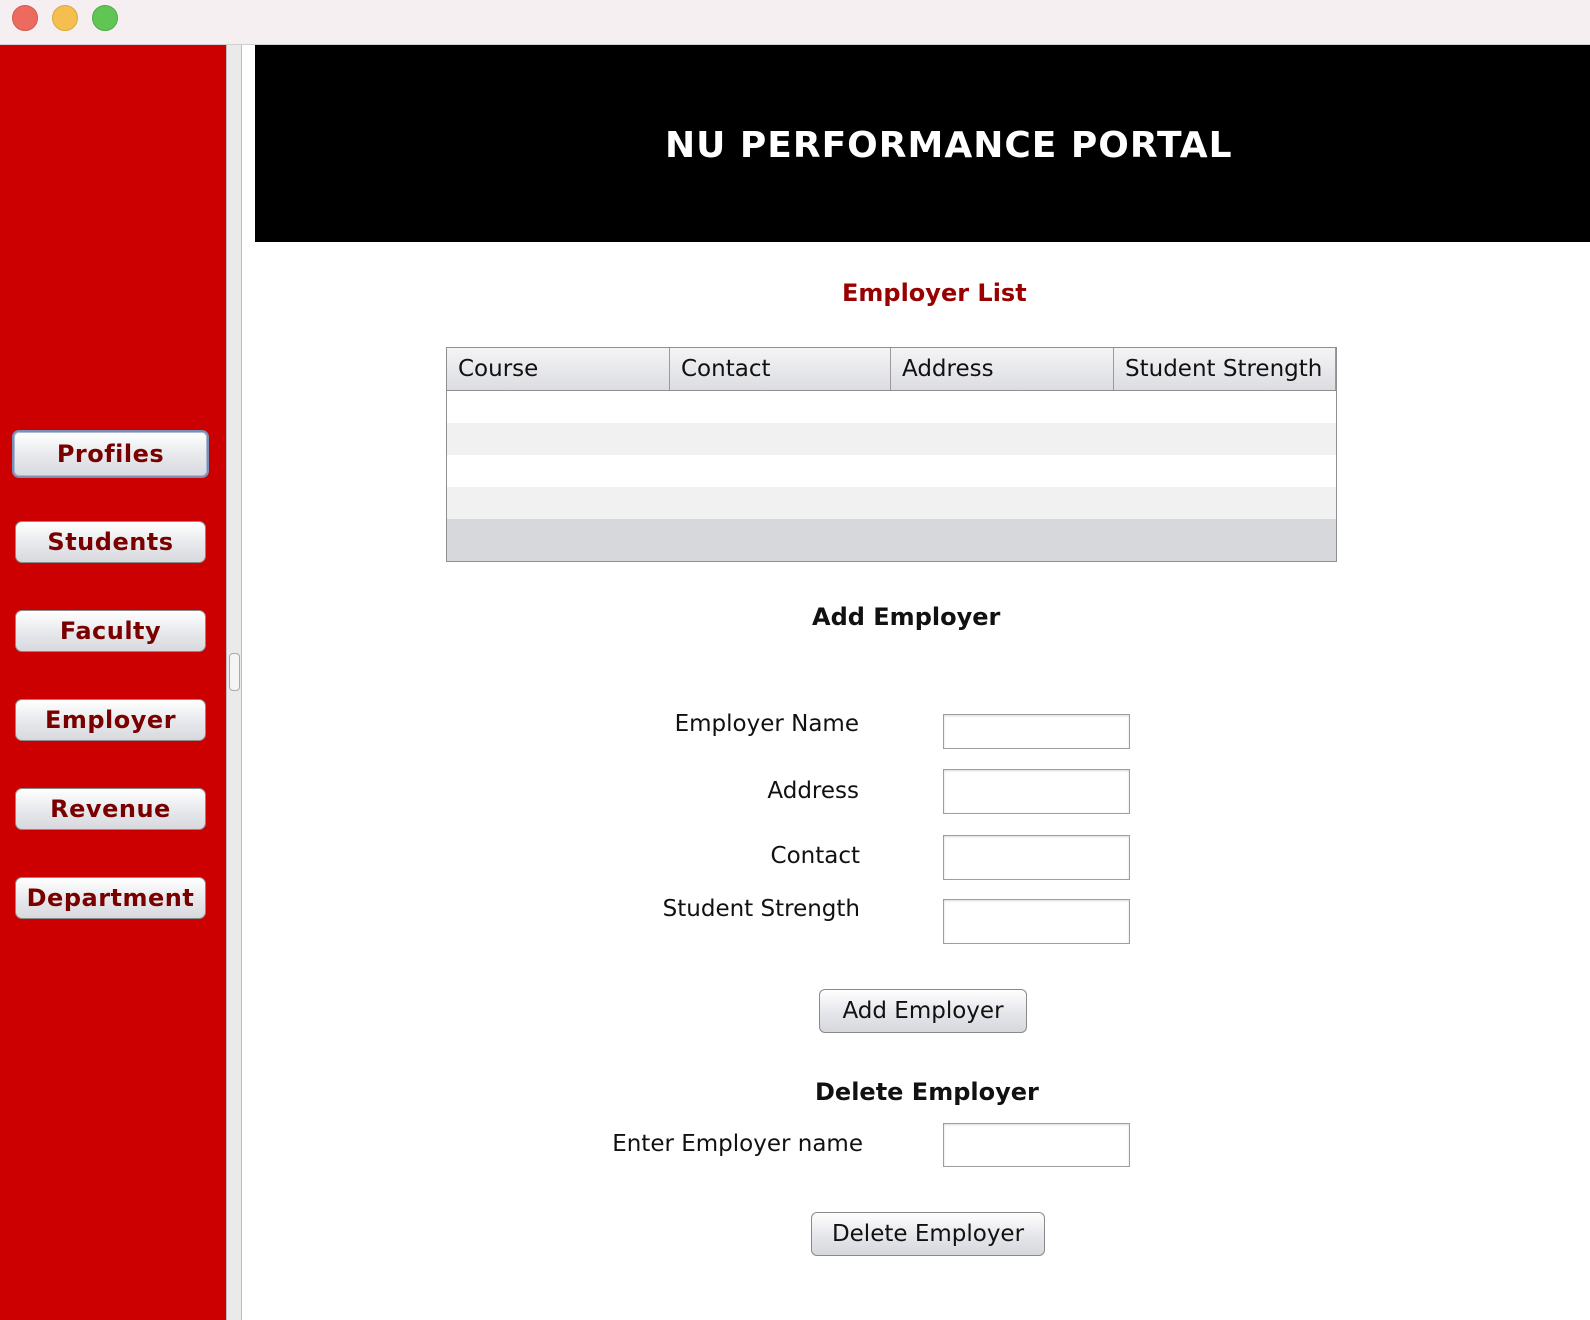  Describe the element at coordinates (737, 1144) in the screenshot. I see `enter-employer-name-label: Enter Employer name` at that location.